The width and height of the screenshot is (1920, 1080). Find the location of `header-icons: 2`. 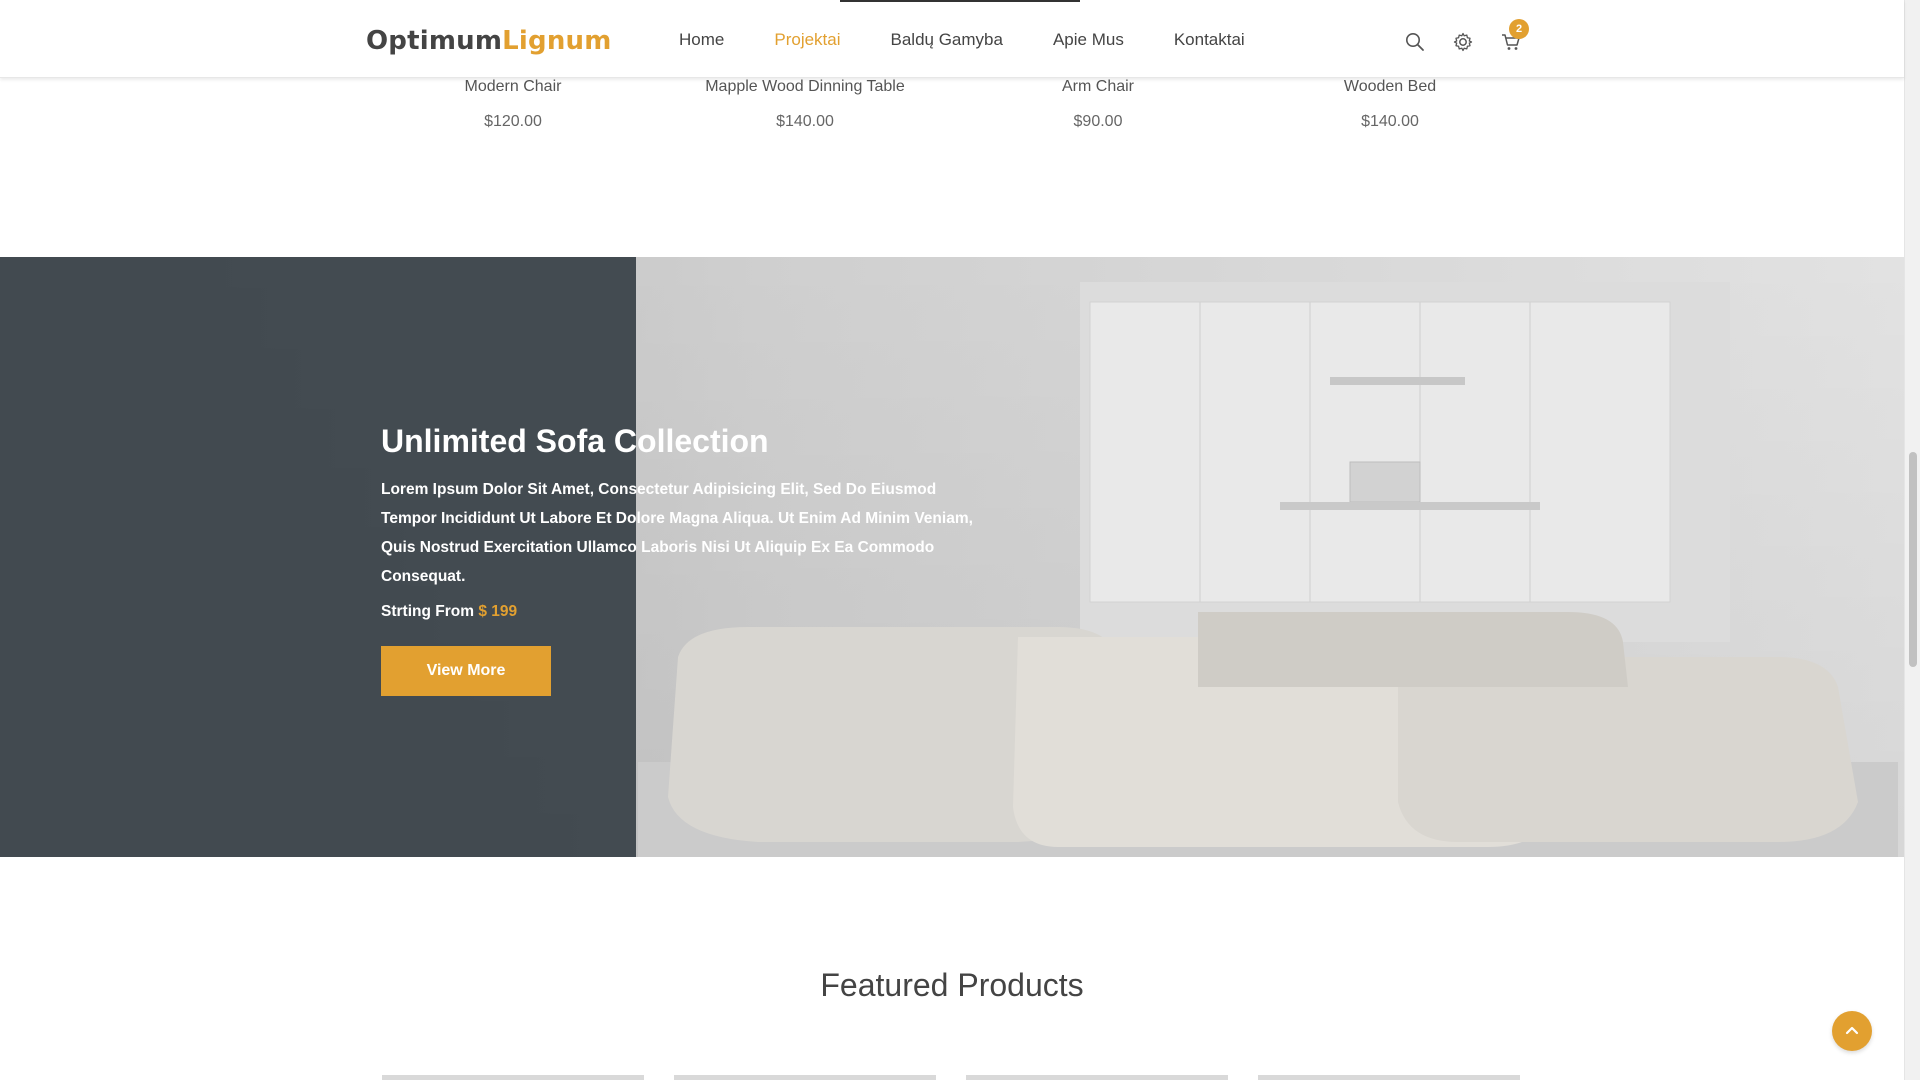

header-icons: 2 is located at coordinates (1466, 36).